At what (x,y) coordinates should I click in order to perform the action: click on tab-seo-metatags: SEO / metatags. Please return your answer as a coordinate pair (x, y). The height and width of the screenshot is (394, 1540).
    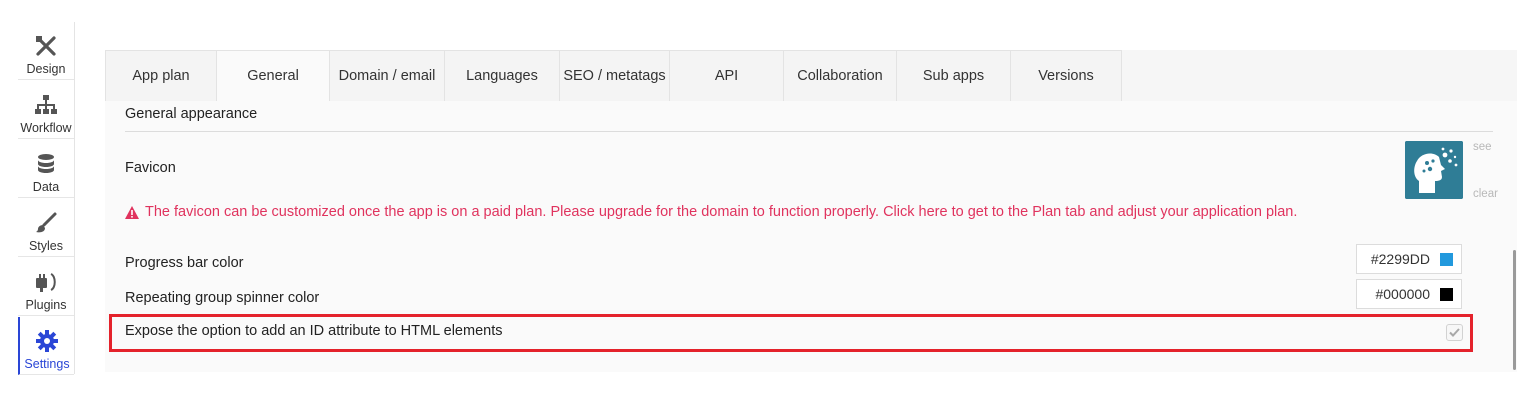
    Looking at the image, I should click on (615, 75).